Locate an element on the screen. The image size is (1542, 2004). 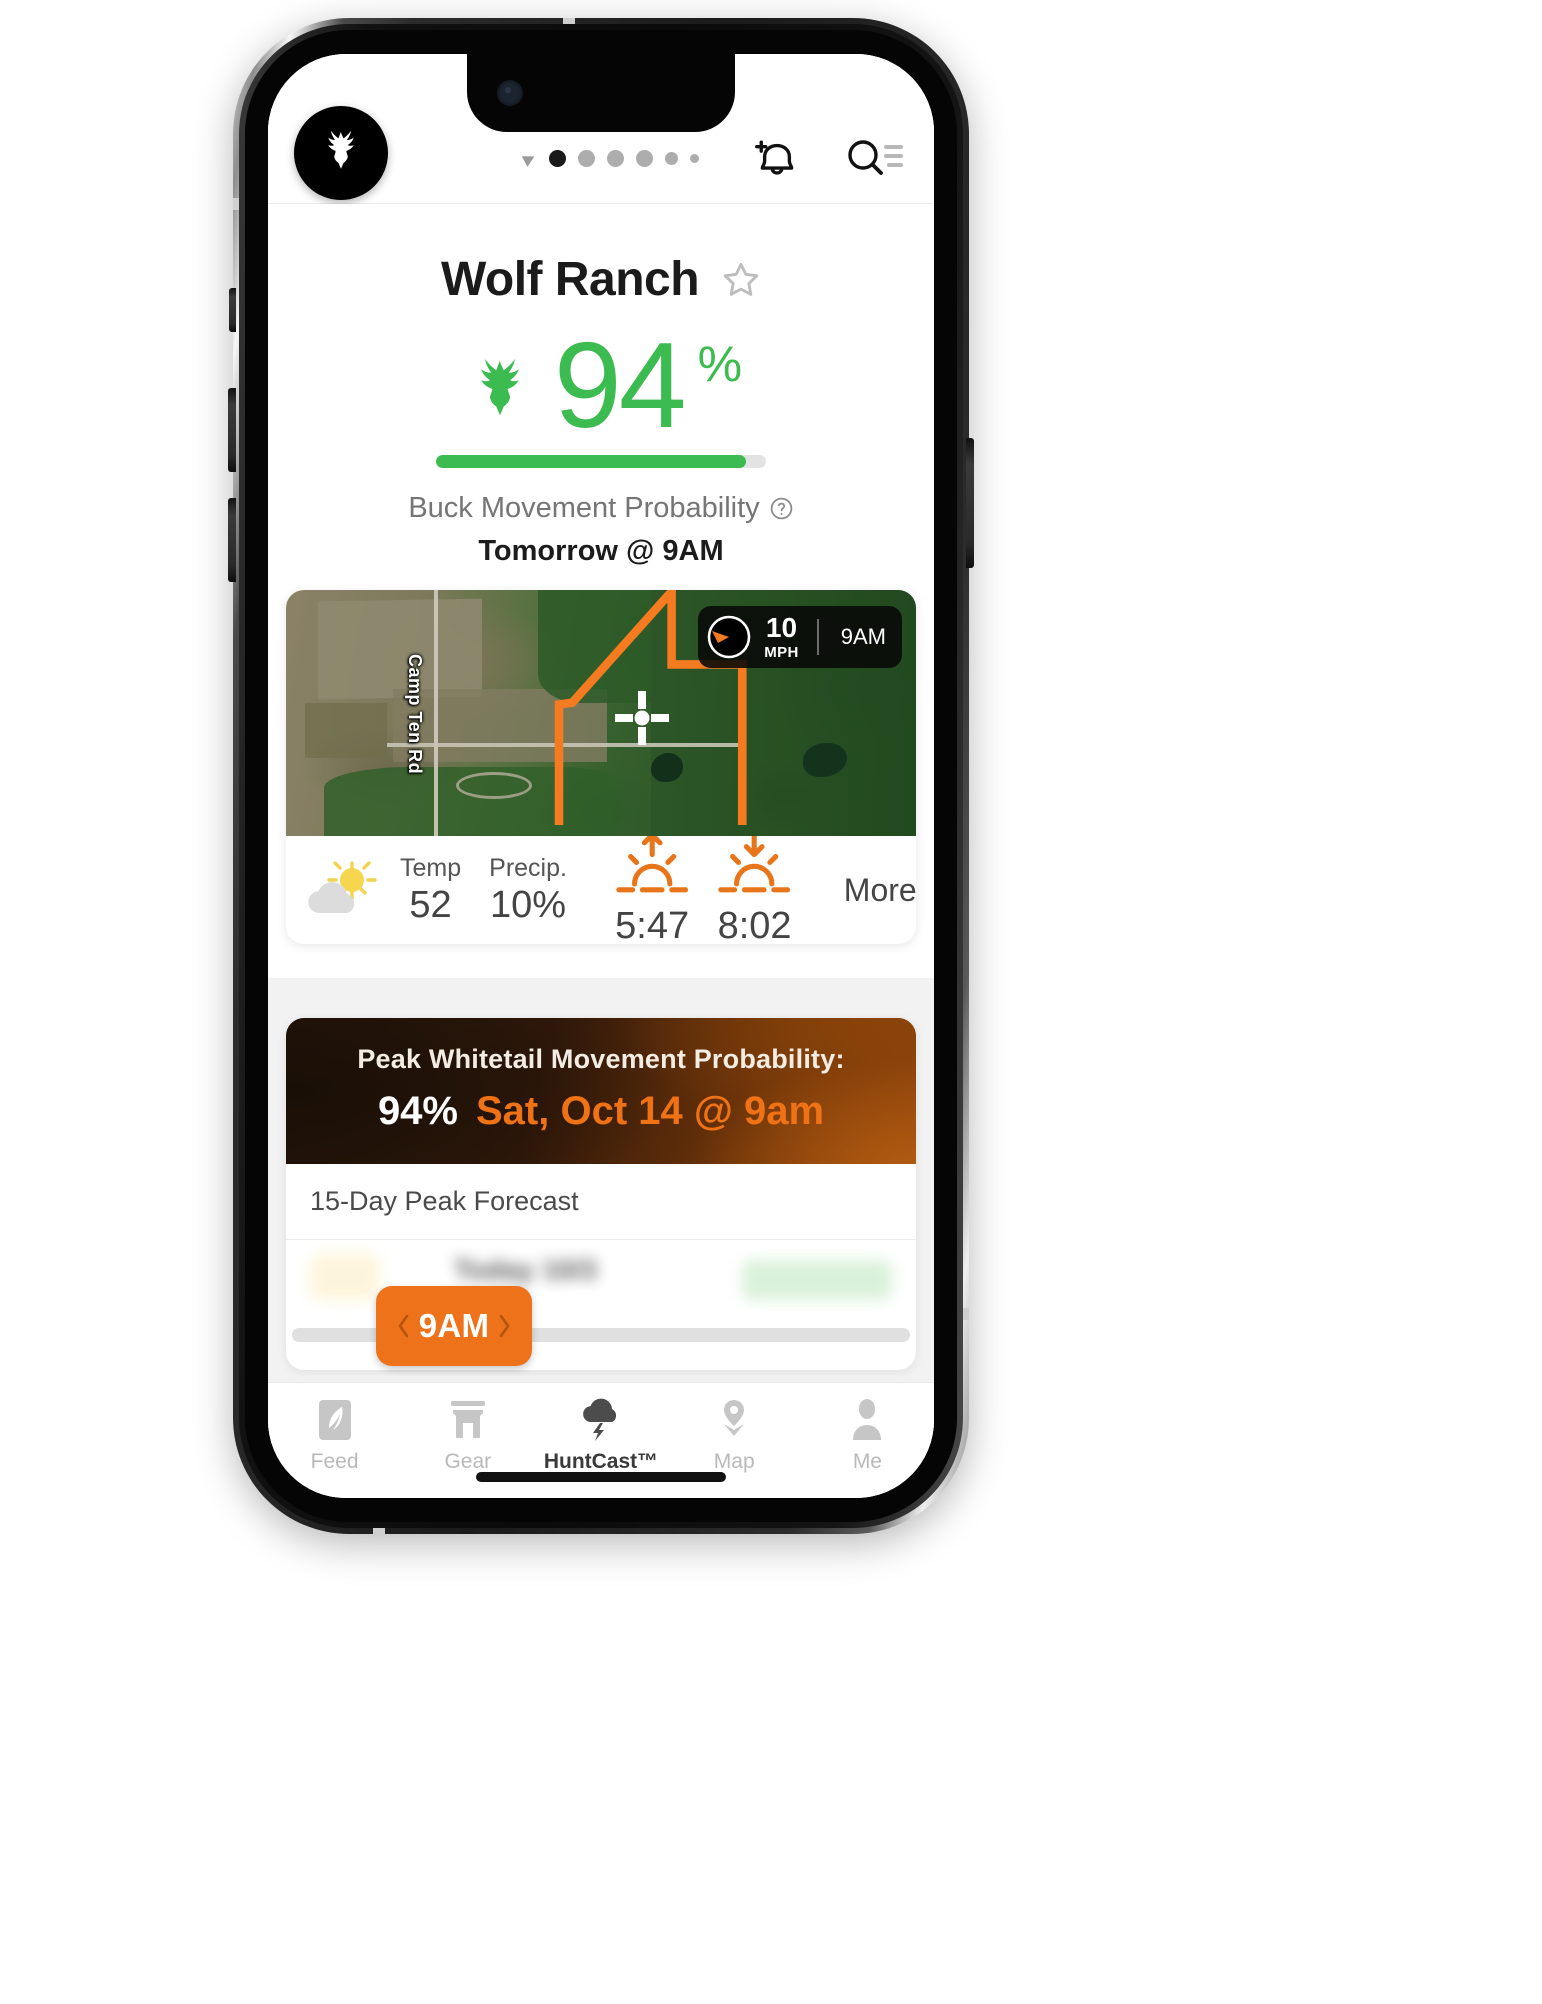
notch is located at coordinates (601, 93).